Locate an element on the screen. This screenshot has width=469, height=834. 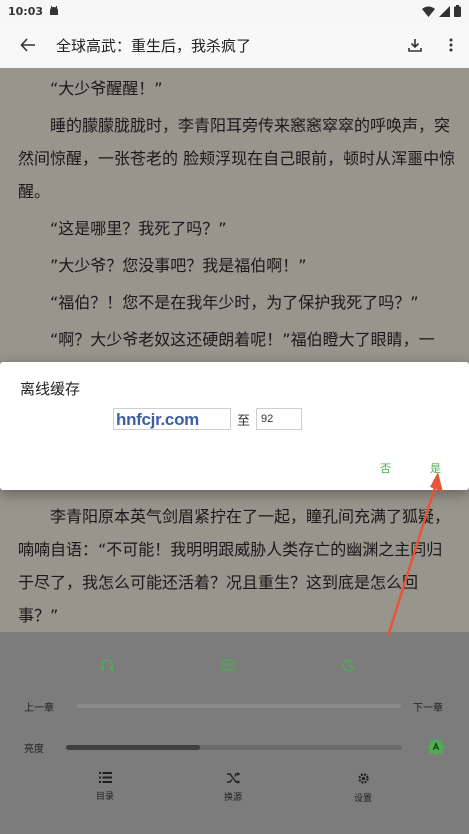
wifi-icon is located at coordinates (428, 11).